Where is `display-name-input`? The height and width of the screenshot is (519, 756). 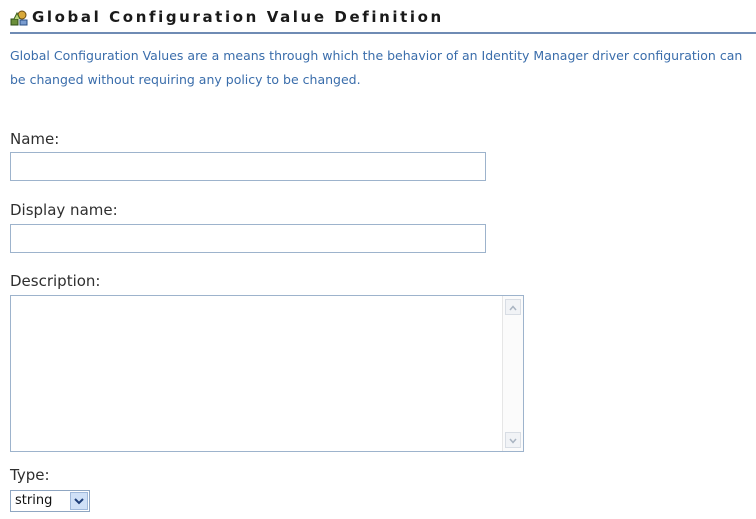
display-name-input is located at coordinates (248, 238).